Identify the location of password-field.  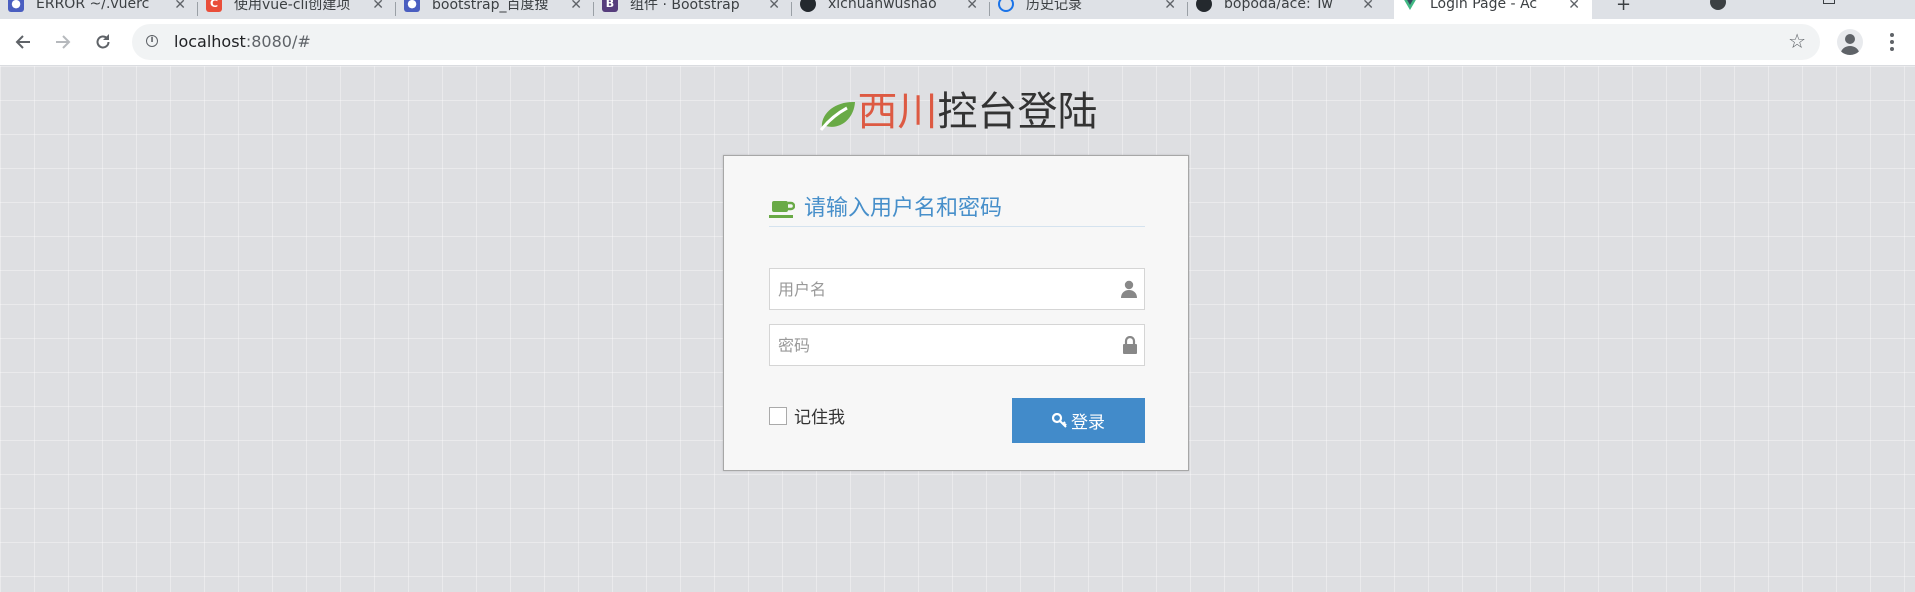
(957, 345).